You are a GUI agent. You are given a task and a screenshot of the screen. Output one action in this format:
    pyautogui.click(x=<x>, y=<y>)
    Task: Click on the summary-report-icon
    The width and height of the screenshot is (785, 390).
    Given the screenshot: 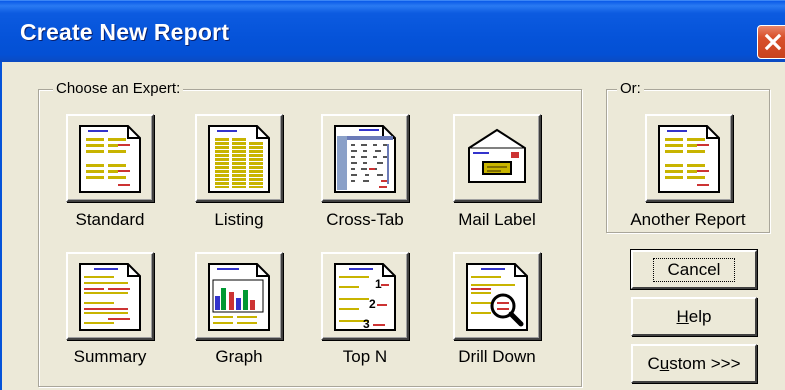 What is the action you would take?
    pyautogui.click(x=110, y=297)
    